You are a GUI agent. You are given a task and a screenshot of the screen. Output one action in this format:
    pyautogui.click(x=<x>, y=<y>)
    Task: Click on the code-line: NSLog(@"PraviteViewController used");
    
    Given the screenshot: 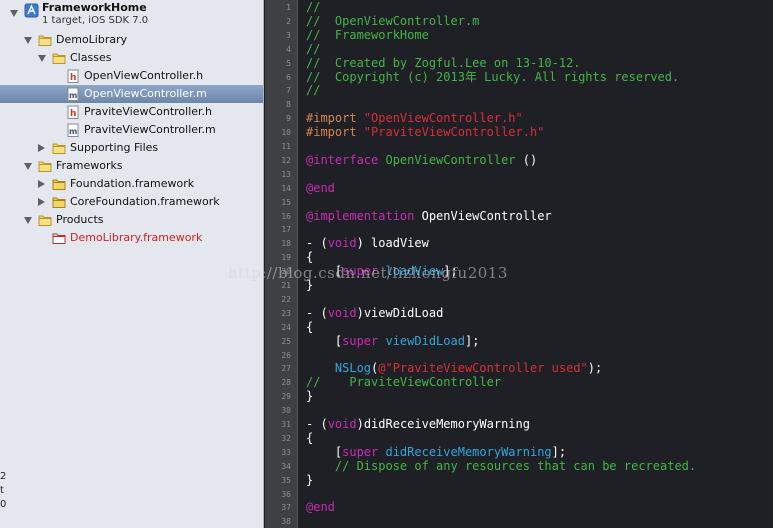 What is the action you would take?
    pyautogui.click(x=454, y=368)
    